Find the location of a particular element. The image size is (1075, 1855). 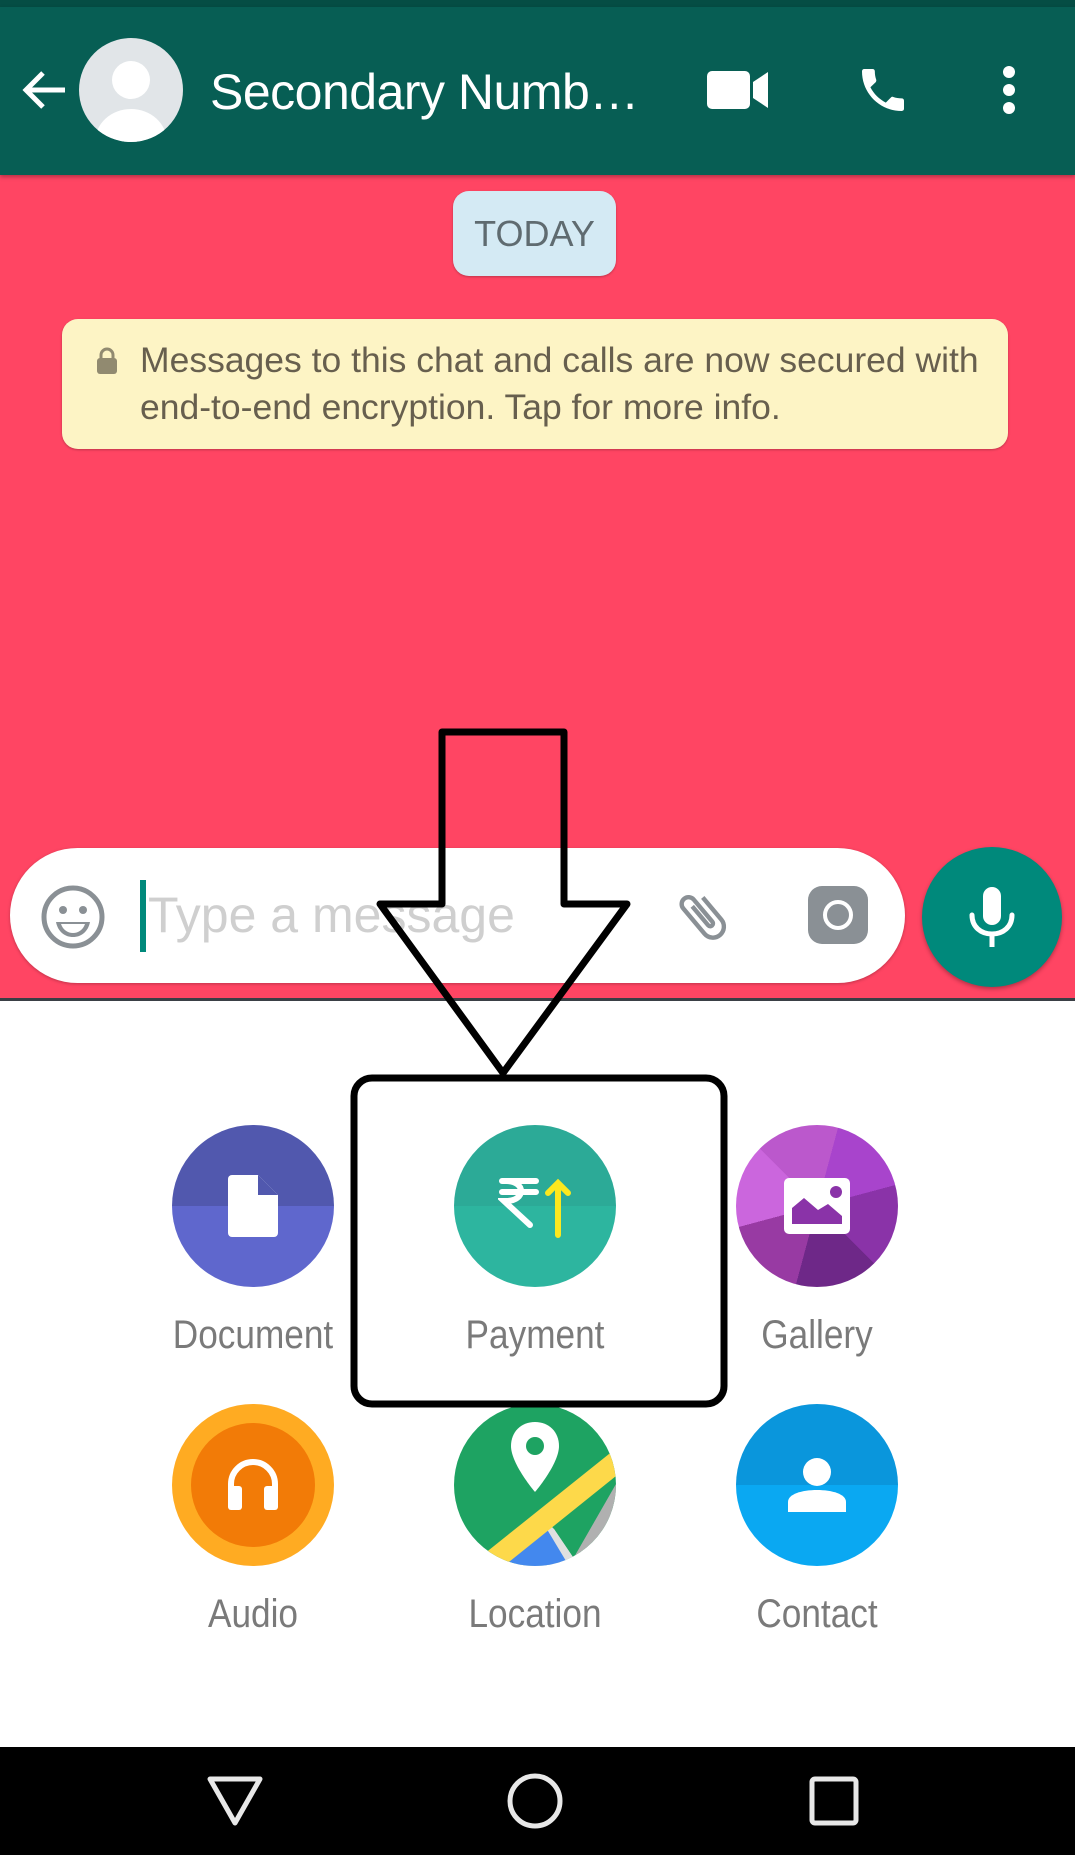

system-nav-bar is located at coordinates (537, 1801).